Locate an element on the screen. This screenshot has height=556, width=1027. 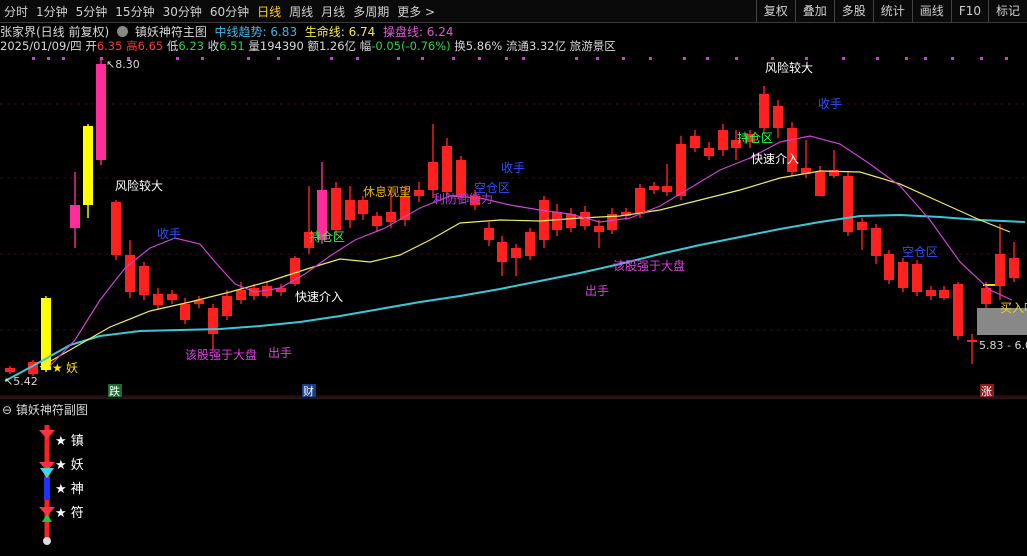
axis-marker-1: 财 is located at coordinates (308, 391).